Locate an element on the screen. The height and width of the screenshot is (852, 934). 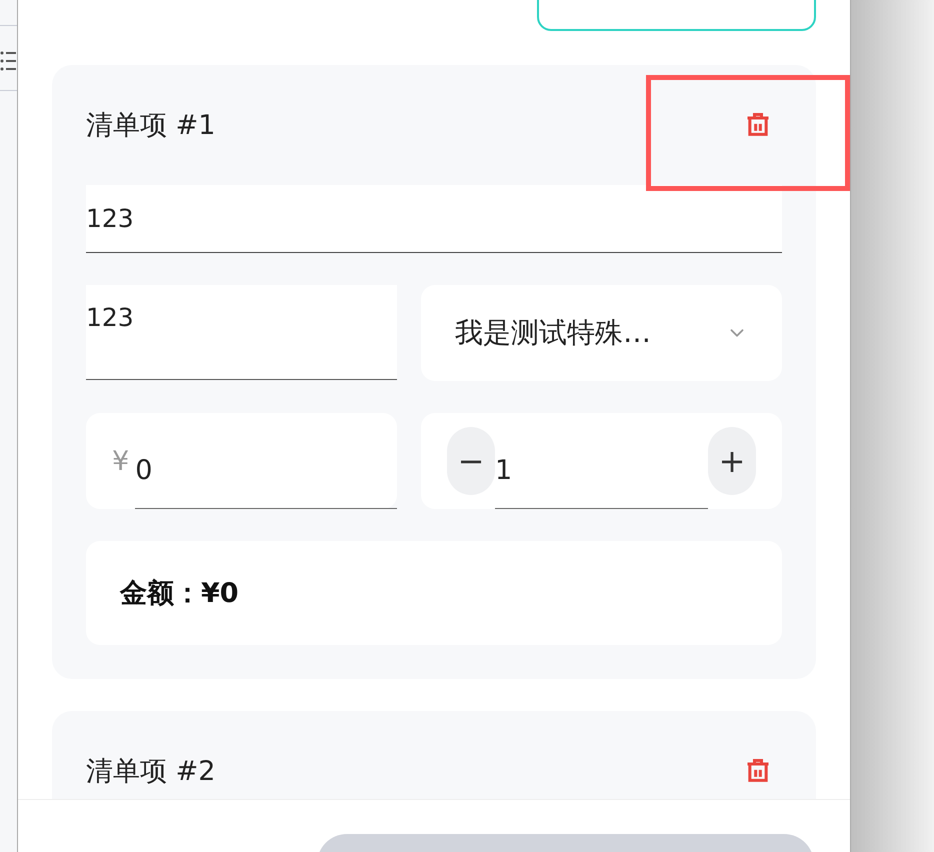
currency-symbol: ¥ is located at coordinates (121, 461).